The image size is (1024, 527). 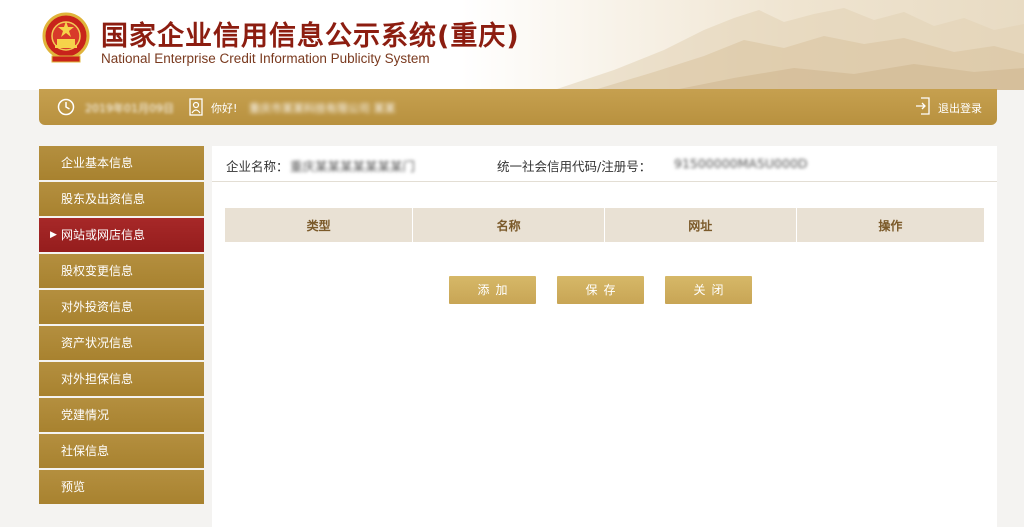 I want to click on sidebar-item-investment: 对外投资信息, so click(x=121, y=307).